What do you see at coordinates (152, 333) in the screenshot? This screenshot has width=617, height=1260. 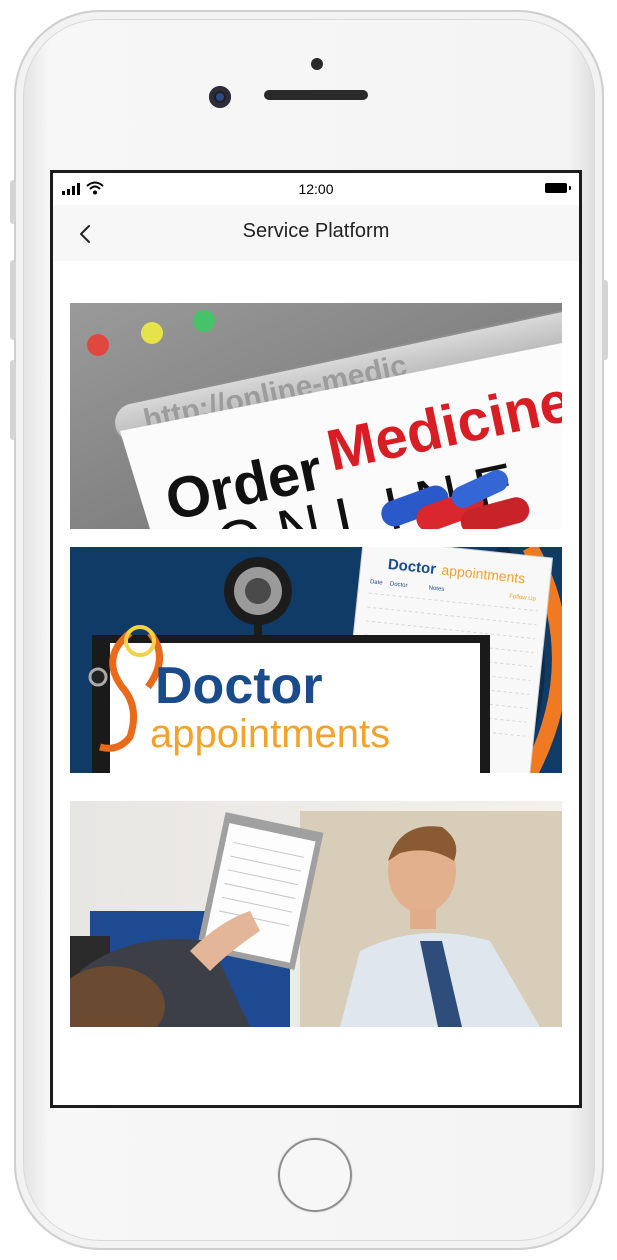 I see `window-dot-yellow` at bounding box center [152, 333].